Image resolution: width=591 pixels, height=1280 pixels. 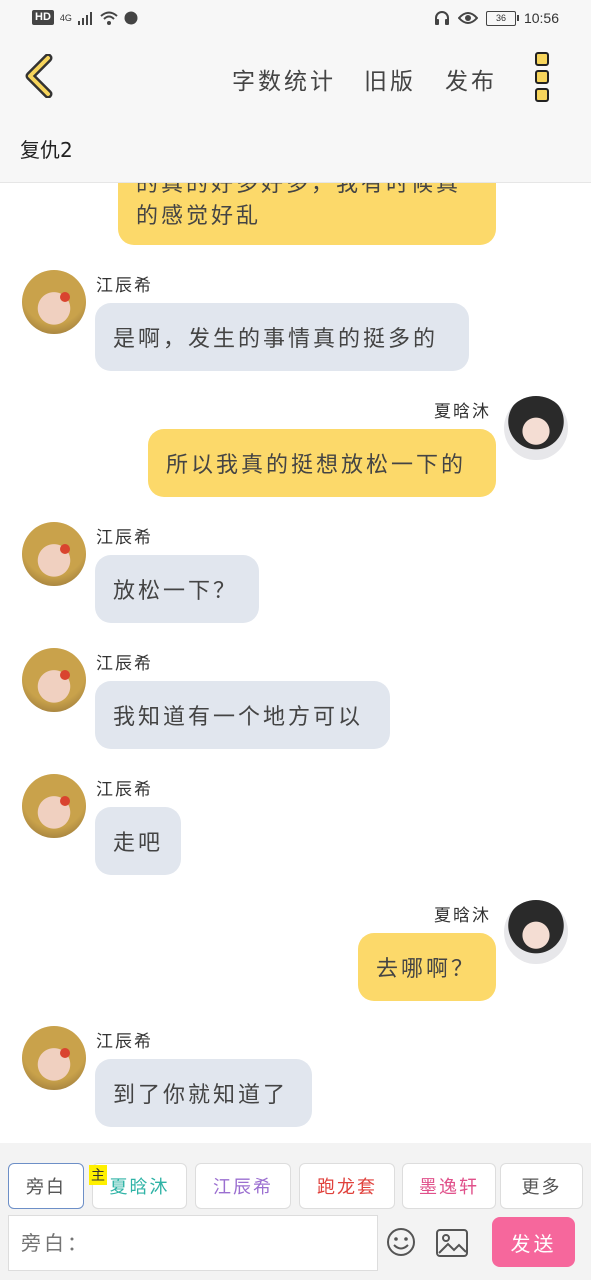 What do you see at coordinates (471, 79) in the screenshot?
I see `publish-button: 发布` at bounding box center [471, 79].